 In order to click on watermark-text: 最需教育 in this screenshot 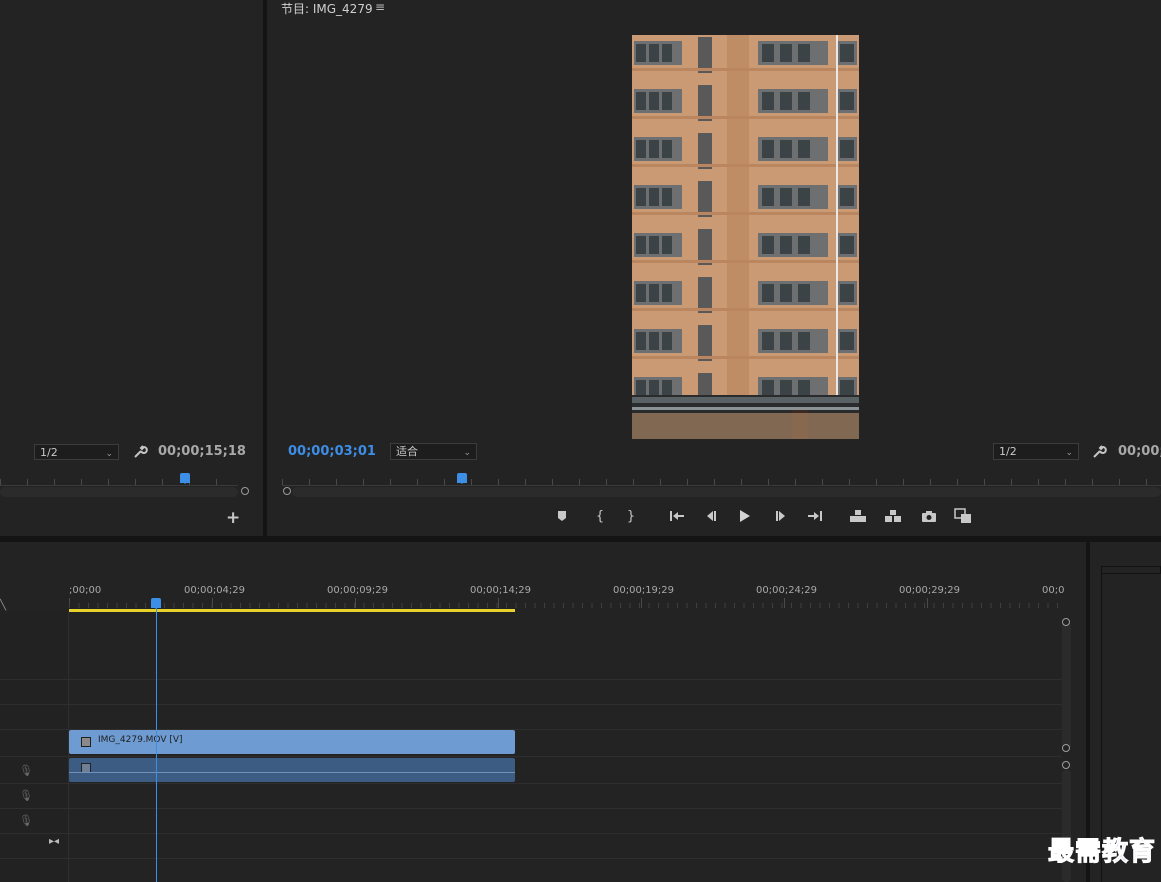, I will do `click(1101, 852)`.